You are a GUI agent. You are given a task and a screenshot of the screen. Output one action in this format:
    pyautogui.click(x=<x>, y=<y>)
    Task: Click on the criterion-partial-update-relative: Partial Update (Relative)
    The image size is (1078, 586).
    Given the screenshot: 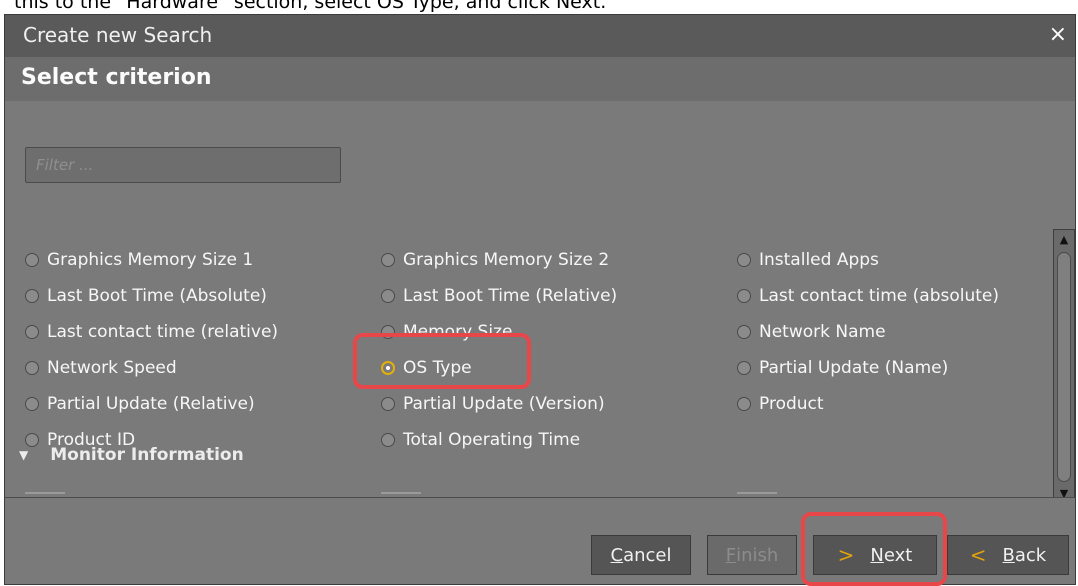 What is the action you would take?
    pyautogui.click(x=140, y=404)
    